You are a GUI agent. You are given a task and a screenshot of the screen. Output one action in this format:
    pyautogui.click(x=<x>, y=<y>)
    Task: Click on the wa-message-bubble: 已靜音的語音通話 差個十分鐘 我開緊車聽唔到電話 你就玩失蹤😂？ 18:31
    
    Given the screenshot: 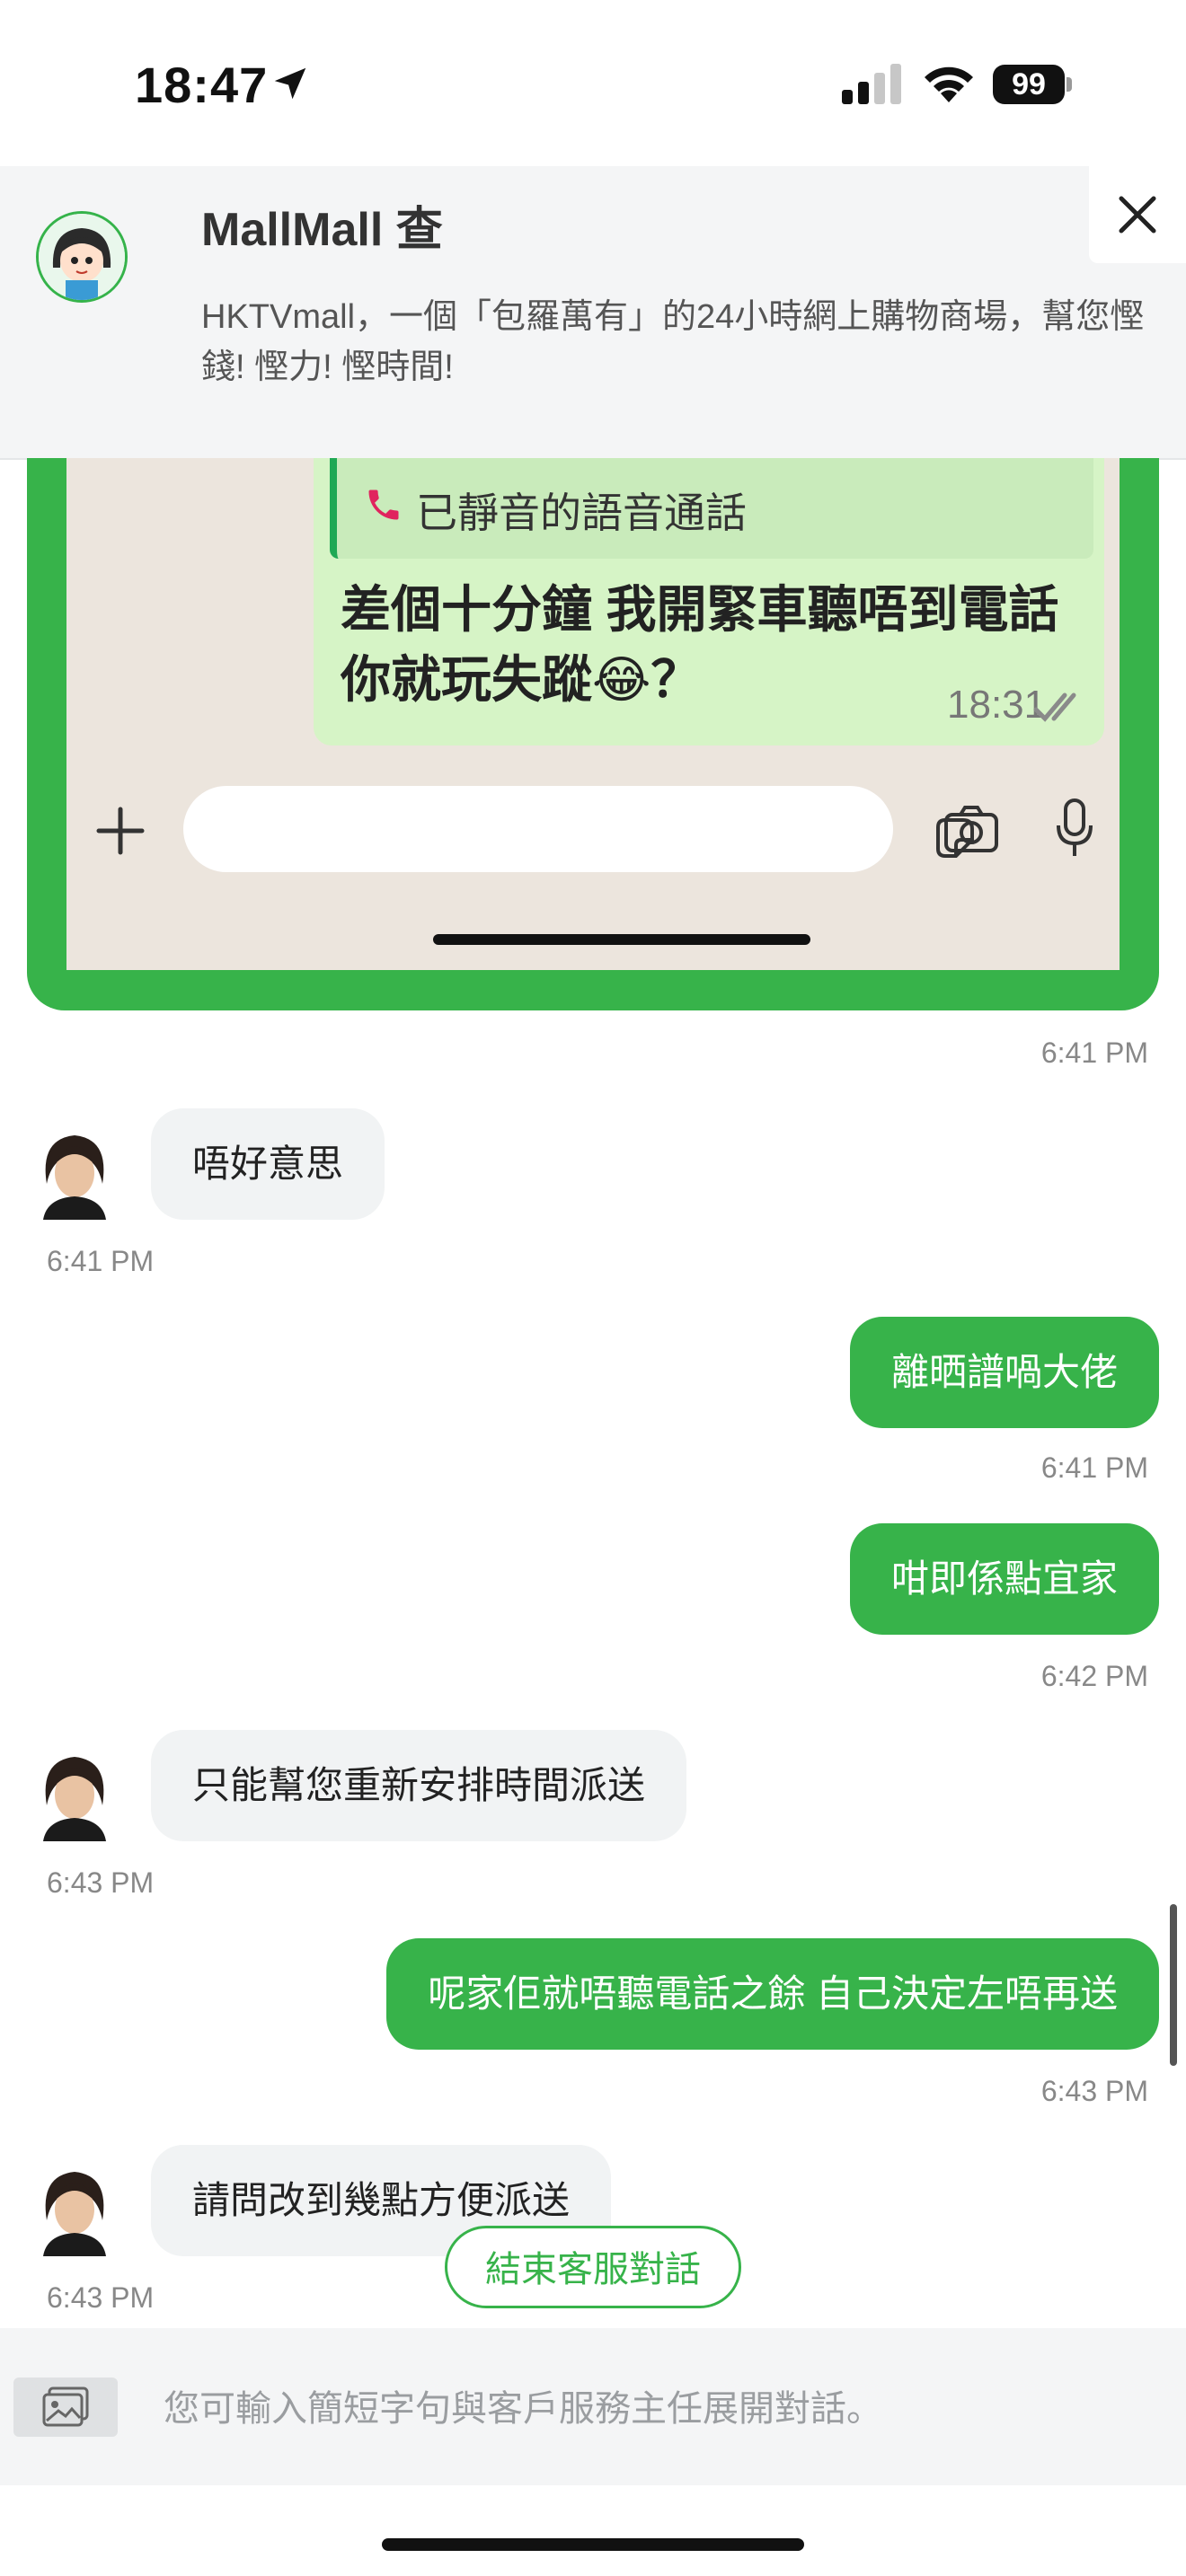 What is the action you would take?
    pyautogui.click(x=709, y=601)
    